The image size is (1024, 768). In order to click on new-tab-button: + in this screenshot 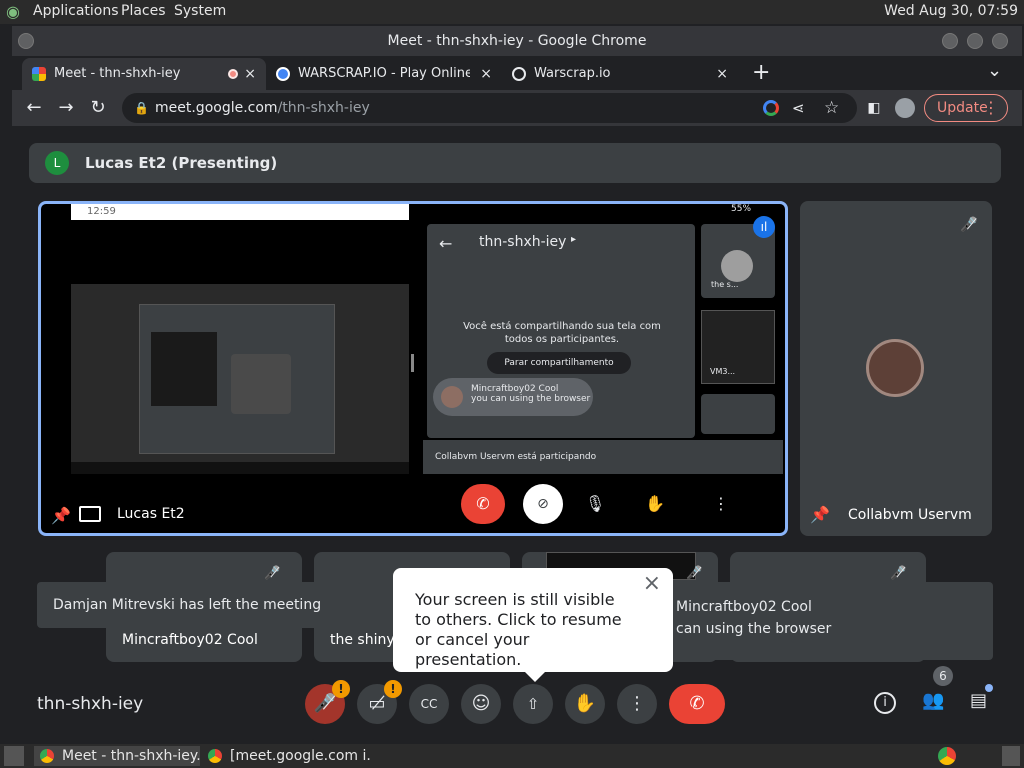, I will do `click(761, 73)`.